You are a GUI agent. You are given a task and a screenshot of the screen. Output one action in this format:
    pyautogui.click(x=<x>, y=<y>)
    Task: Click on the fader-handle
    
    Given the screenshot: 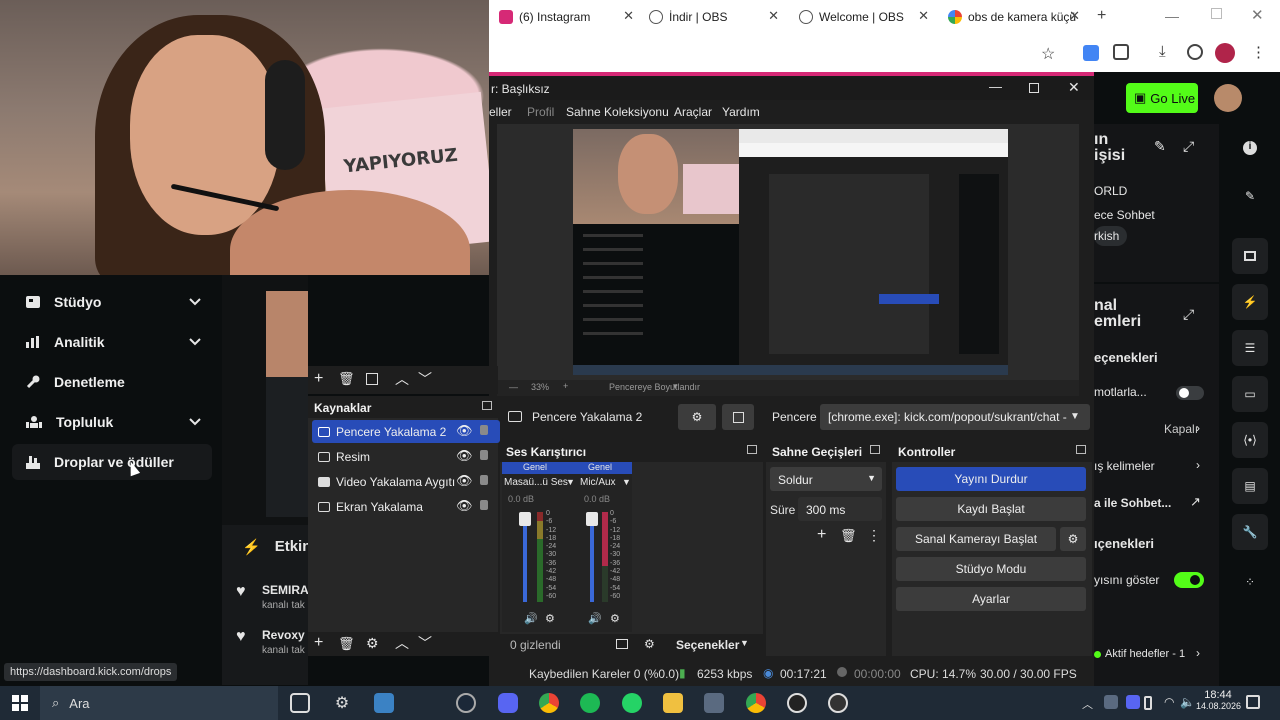 What is the action you would take?
    pyautogui.click(x=592, y=519)
    